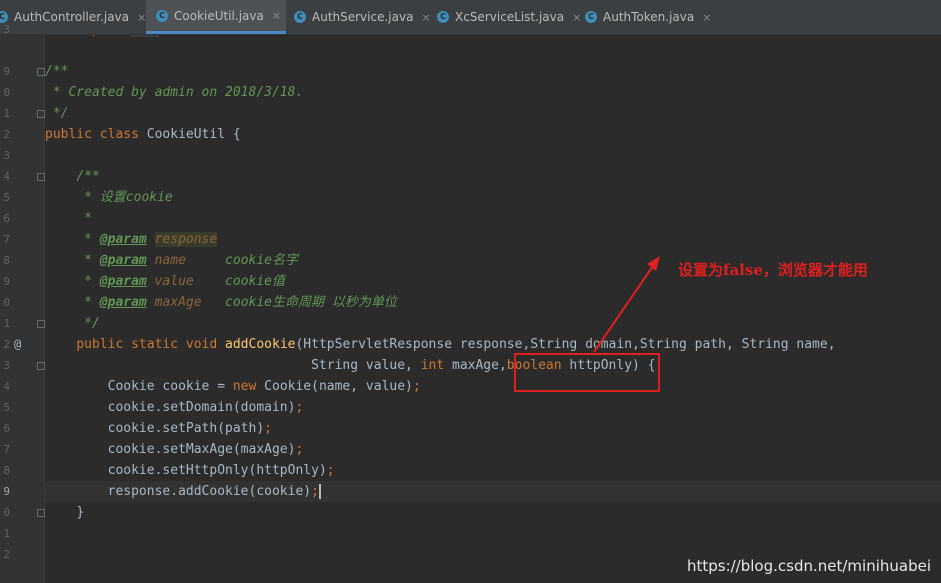 This screenshot has height=583, width=941. What do you see at coordinates (493, 323) in the screenshot?
I see `code-line: */` at bounding box center [493, 323].